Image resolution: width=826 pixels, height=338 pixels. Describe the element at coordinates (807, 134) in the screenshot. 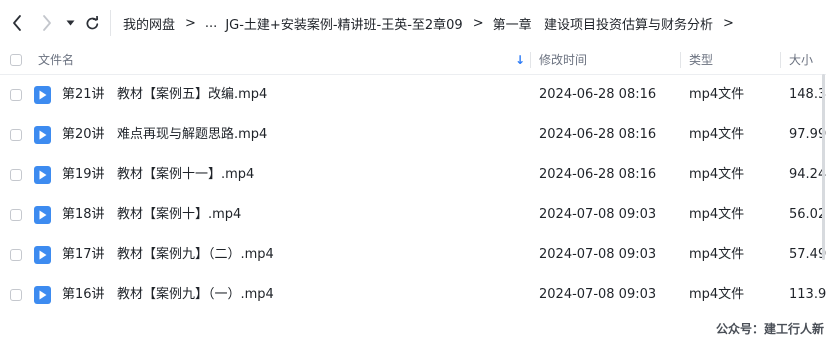

I see `file-size: 97.99M` at that location.